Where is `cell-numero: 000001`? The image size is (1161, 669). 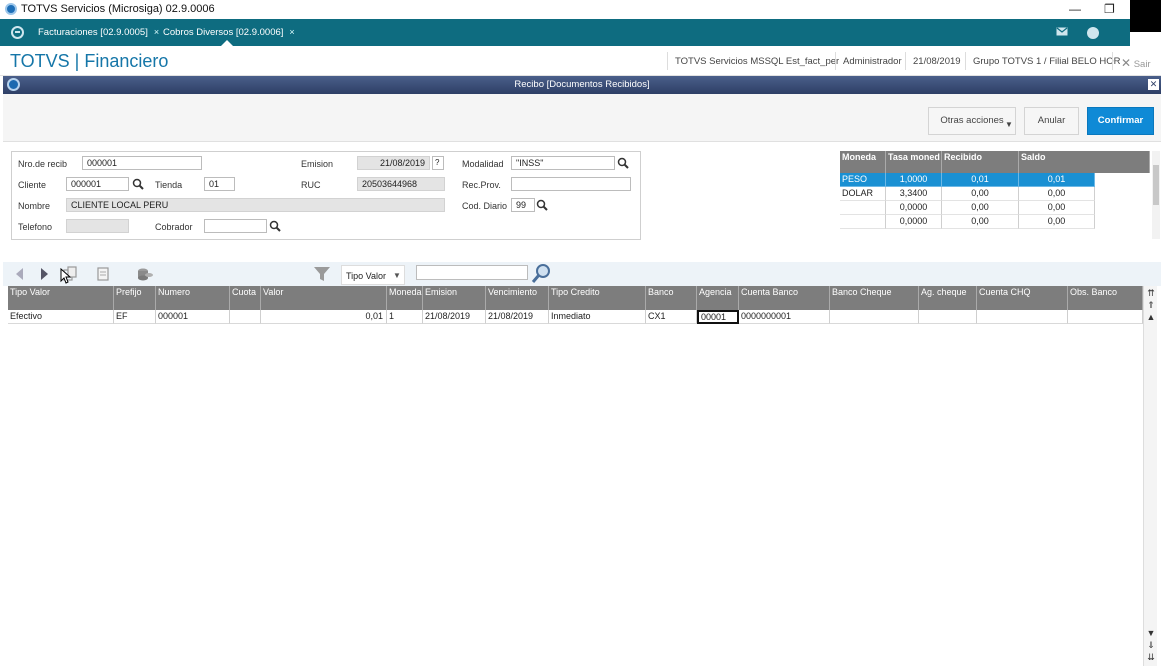
cell-numero: 000001 is located at coordinates (193, 317).